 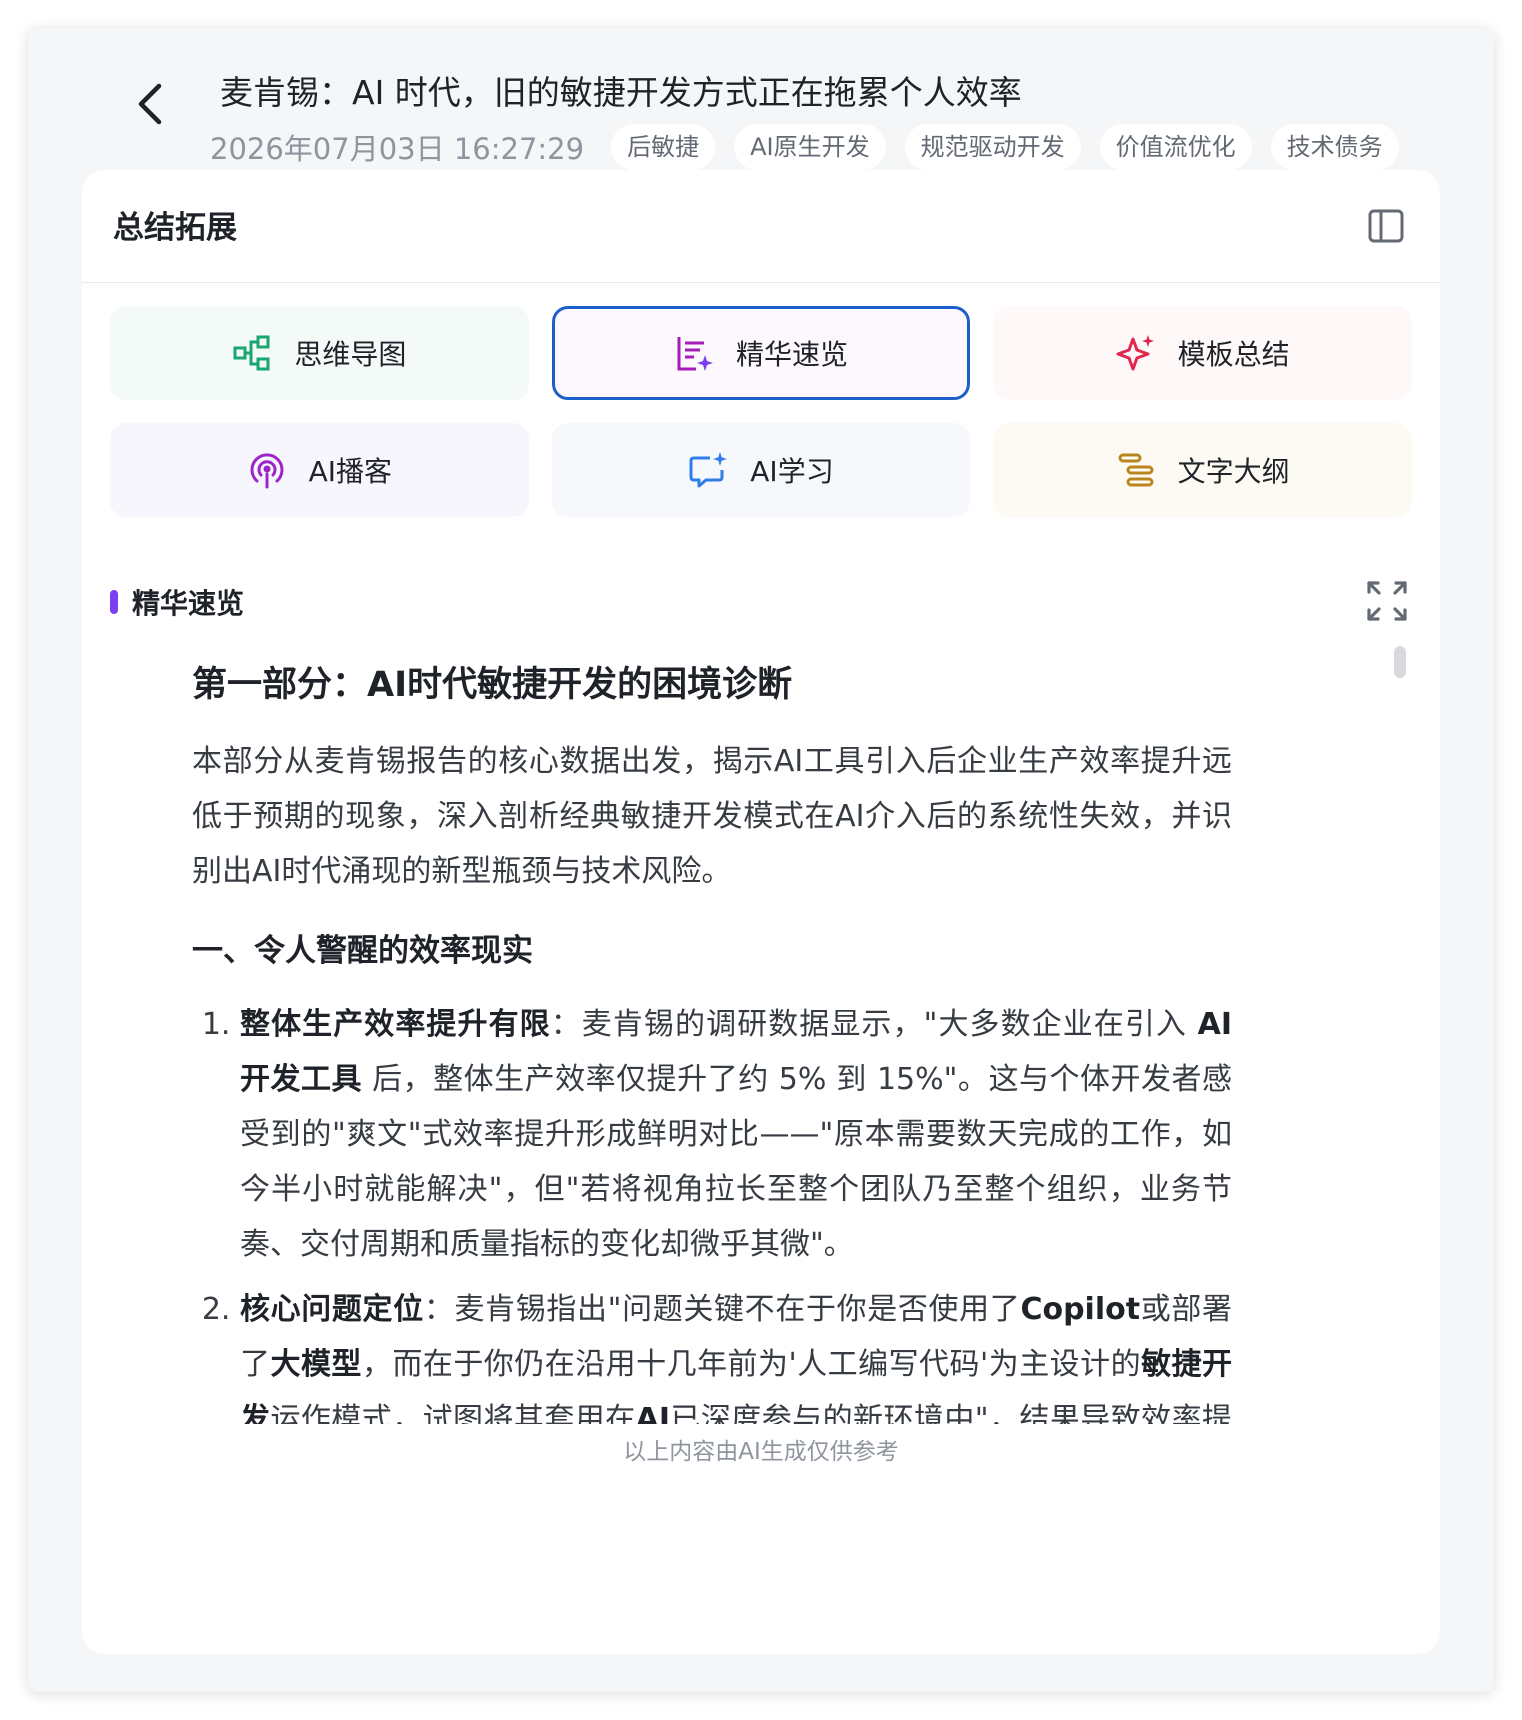 I want to click on section-accent-bar, so click(x=114, y=602).